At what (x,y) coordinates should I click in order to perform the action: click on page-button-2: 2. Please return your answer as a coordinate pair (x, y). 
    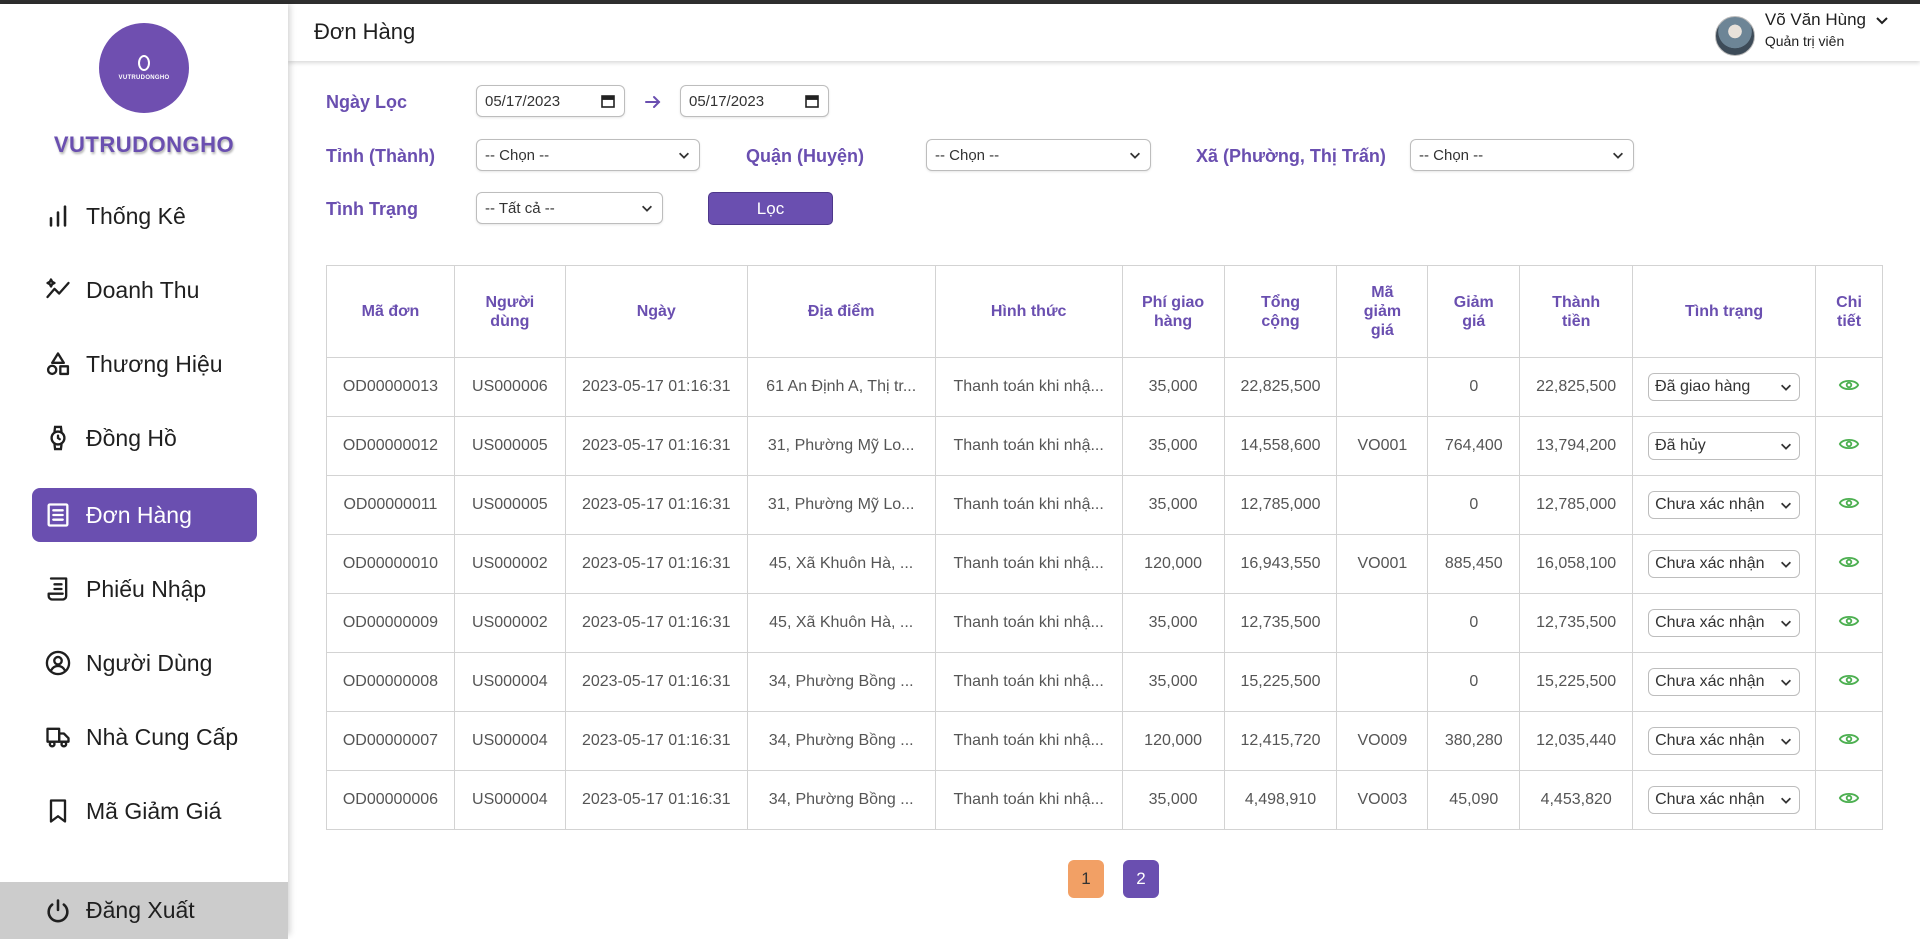
    Looking at the image, I should click on (1141, 879).